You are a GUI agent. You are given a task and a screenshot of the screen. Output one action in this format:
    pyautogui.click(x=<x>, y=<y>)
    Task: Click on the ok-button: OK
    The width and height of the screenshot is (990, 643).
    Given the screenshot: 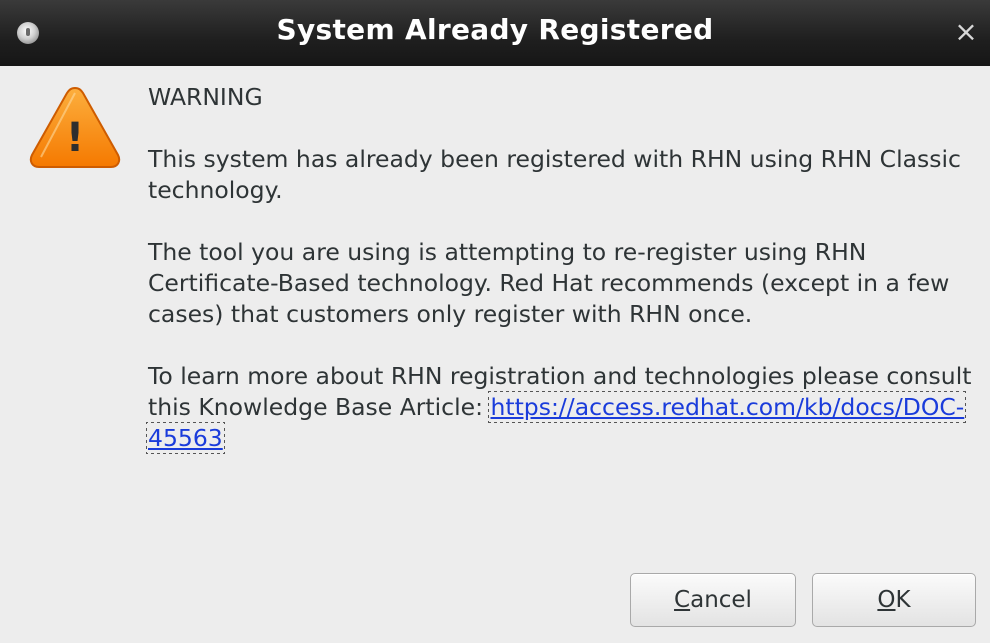 What is the action you would take?
    pyautogui.click(x=894, y=600)
    